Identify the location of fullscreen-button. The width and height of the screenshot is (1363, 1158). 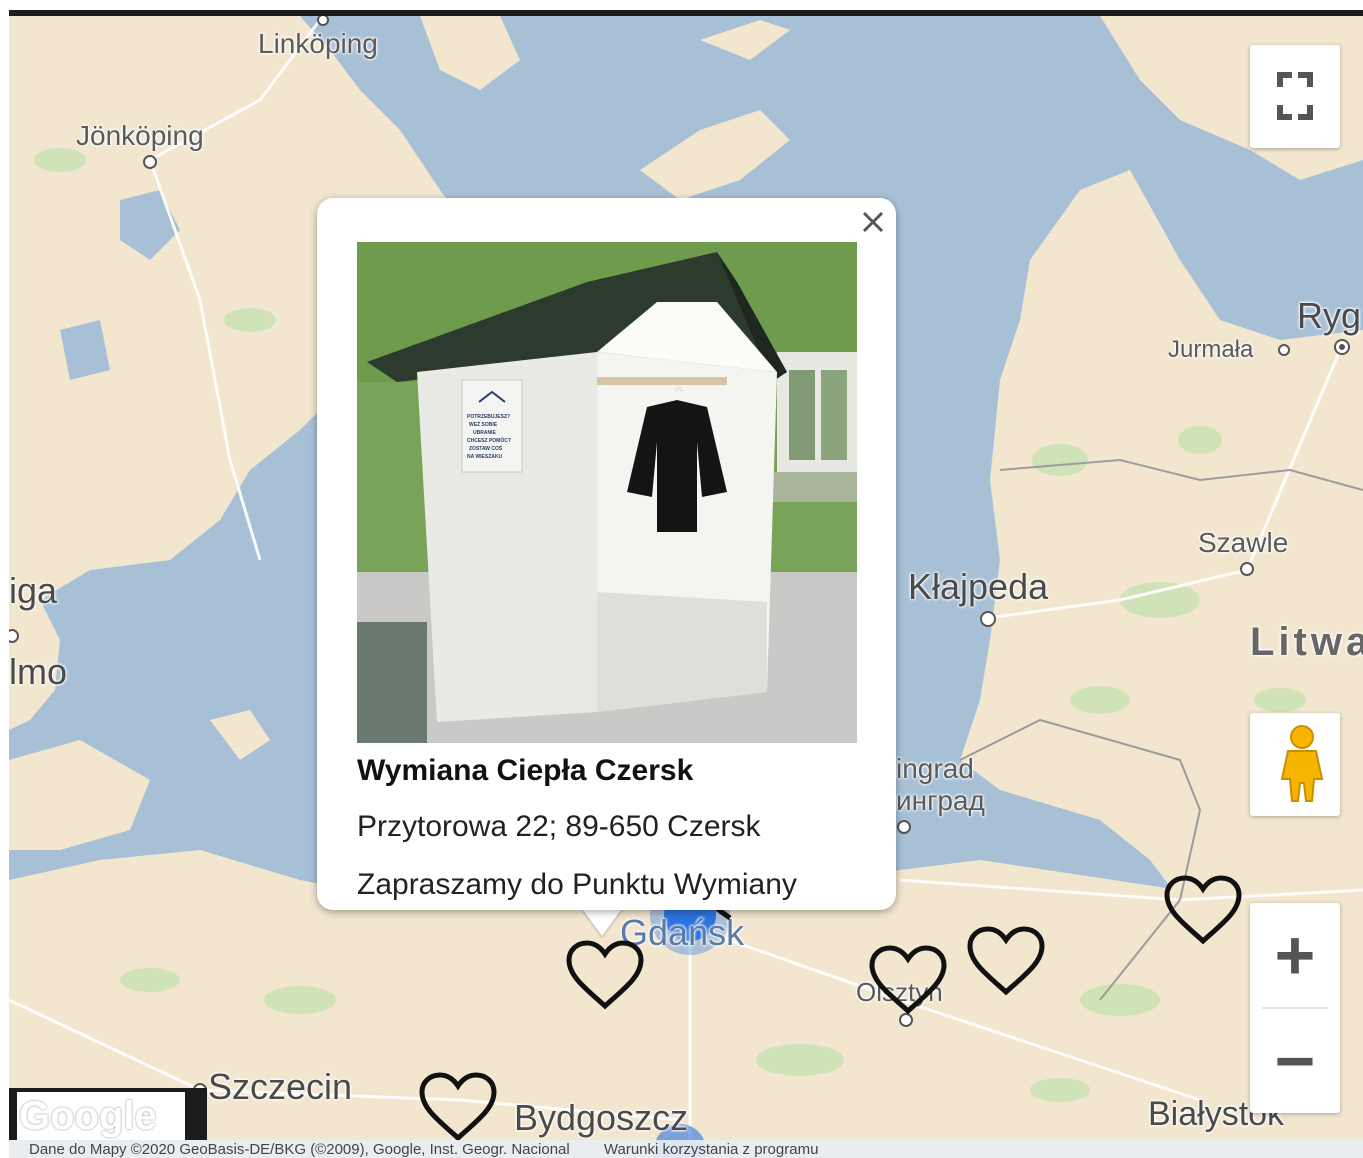
(1295, 96).